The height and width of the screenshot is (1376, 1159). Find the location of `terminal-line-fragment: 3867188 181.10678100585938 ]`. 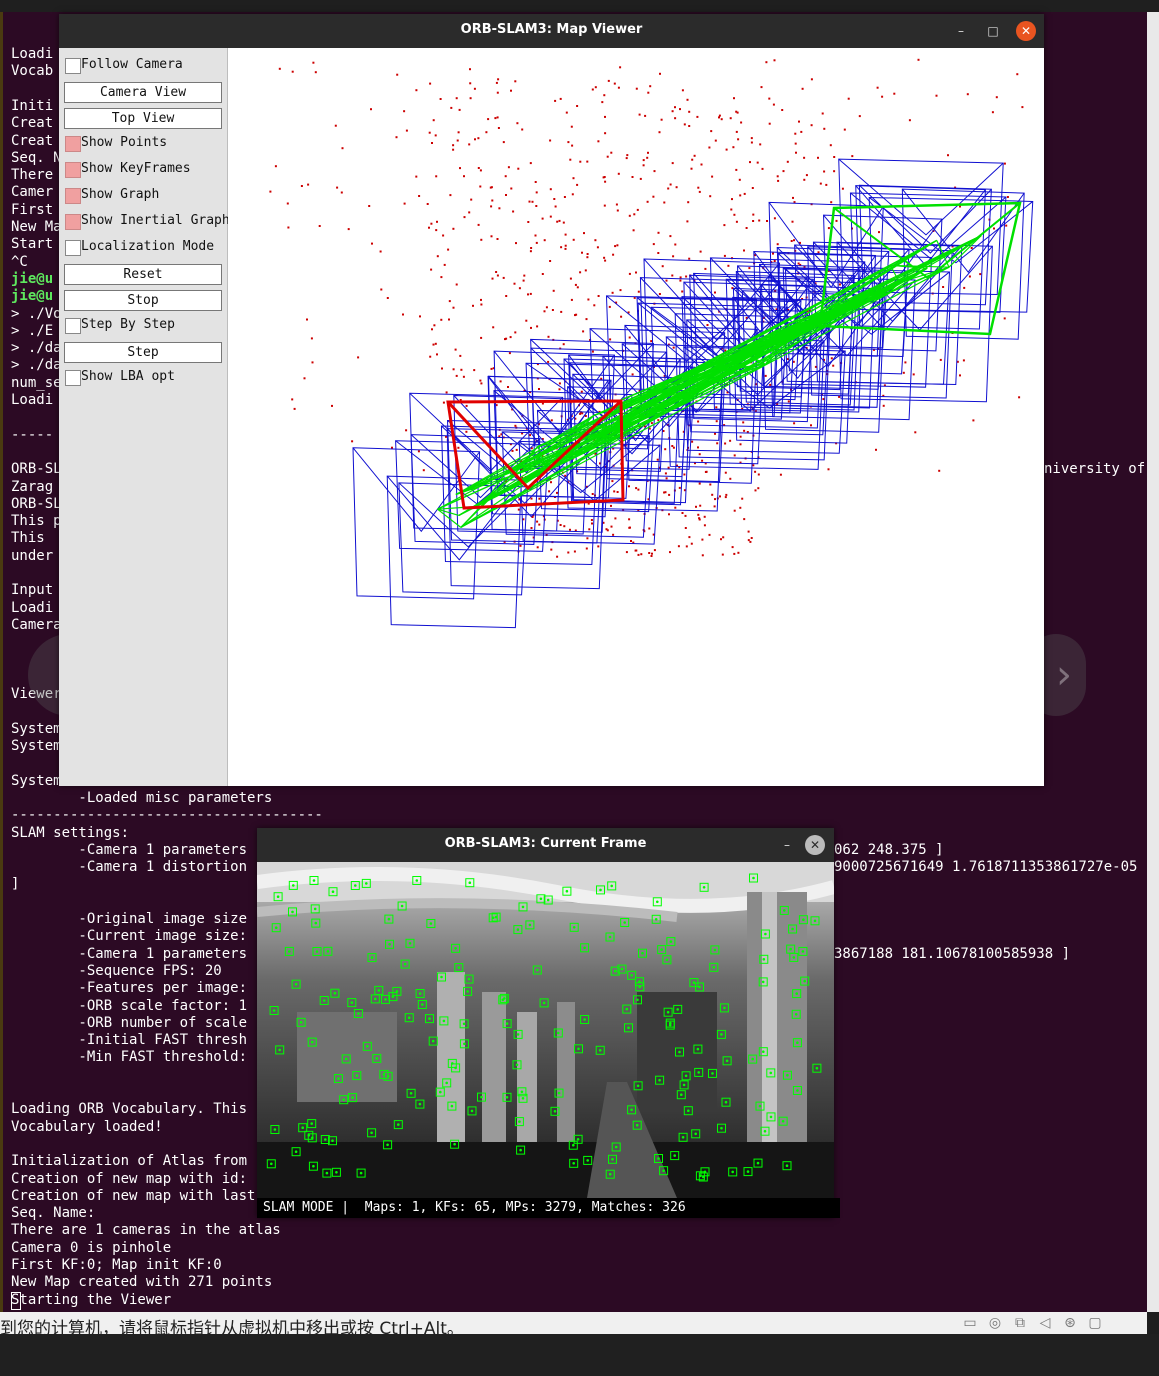

terminal-line-fragment: 3867188 181.10678100585938 ] is located at coordinates (952, 953).